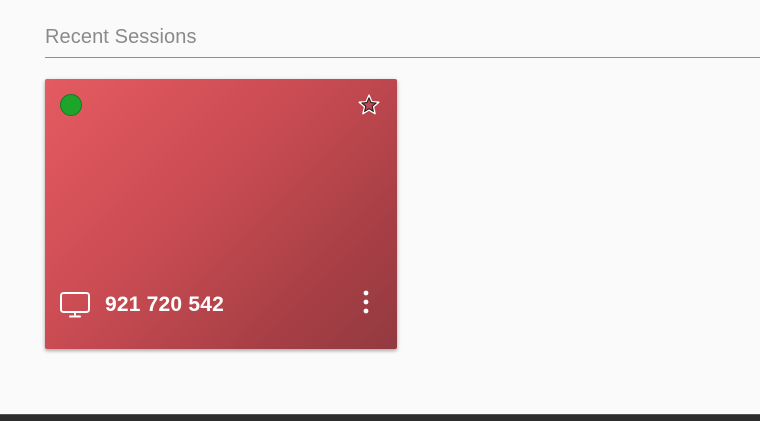  Describe the element at coordinates (71, 105) in the screenshot. I see `online-status-dot` at that location.